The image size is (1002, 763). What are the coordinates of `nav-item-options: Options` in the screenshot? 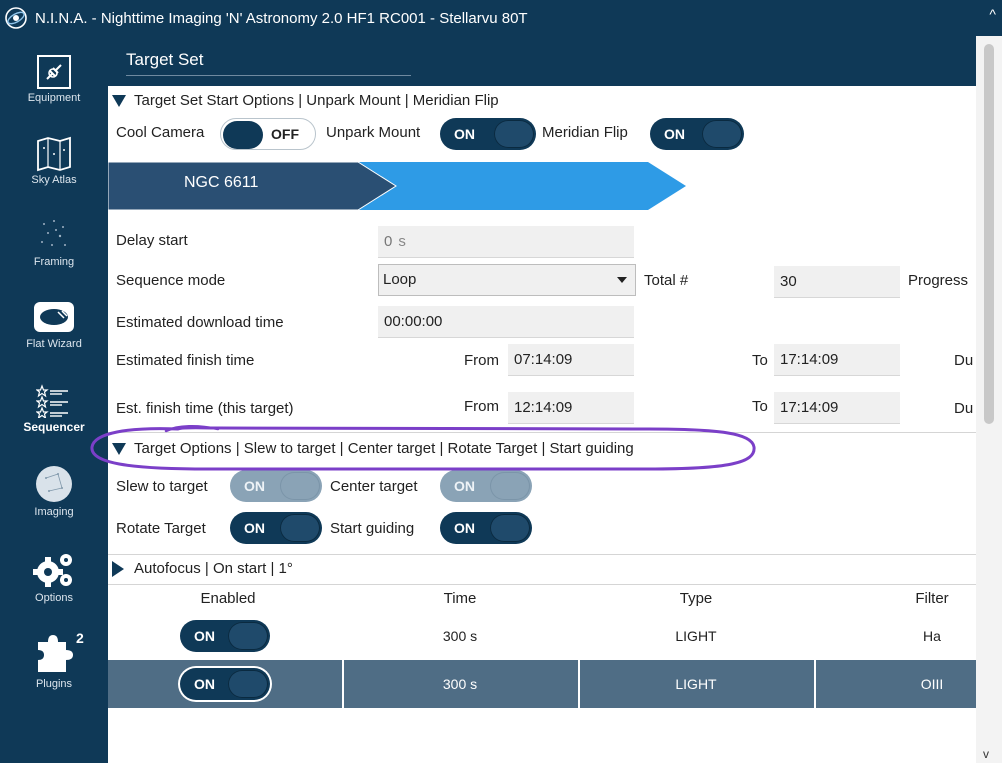 It's located at (54, 577).